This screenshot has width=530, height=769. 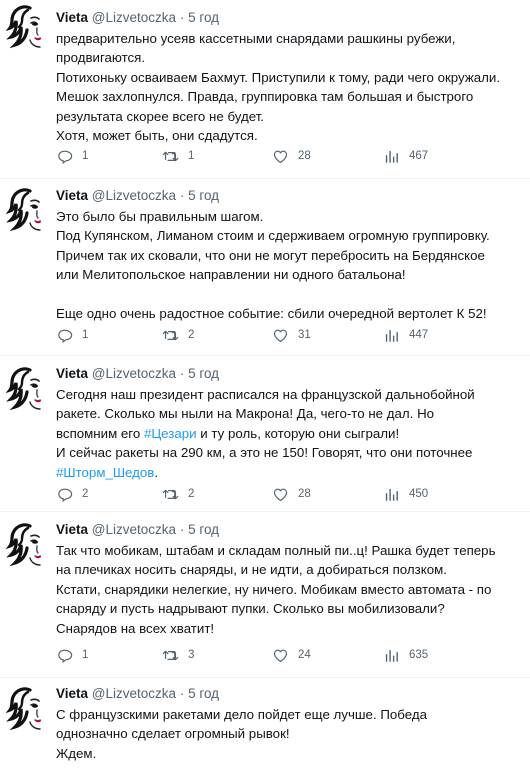 I want to click on tweet-line: Это было бы правильным шагом., so click(x=160, y=216).